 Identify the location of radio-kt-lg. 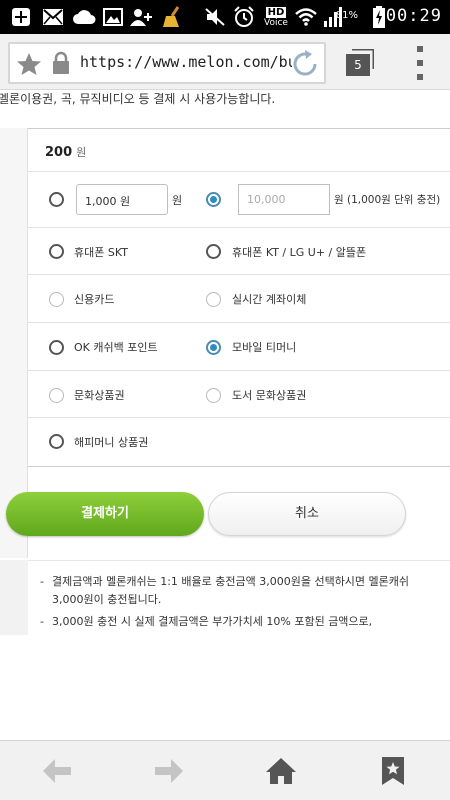
(213, 251).